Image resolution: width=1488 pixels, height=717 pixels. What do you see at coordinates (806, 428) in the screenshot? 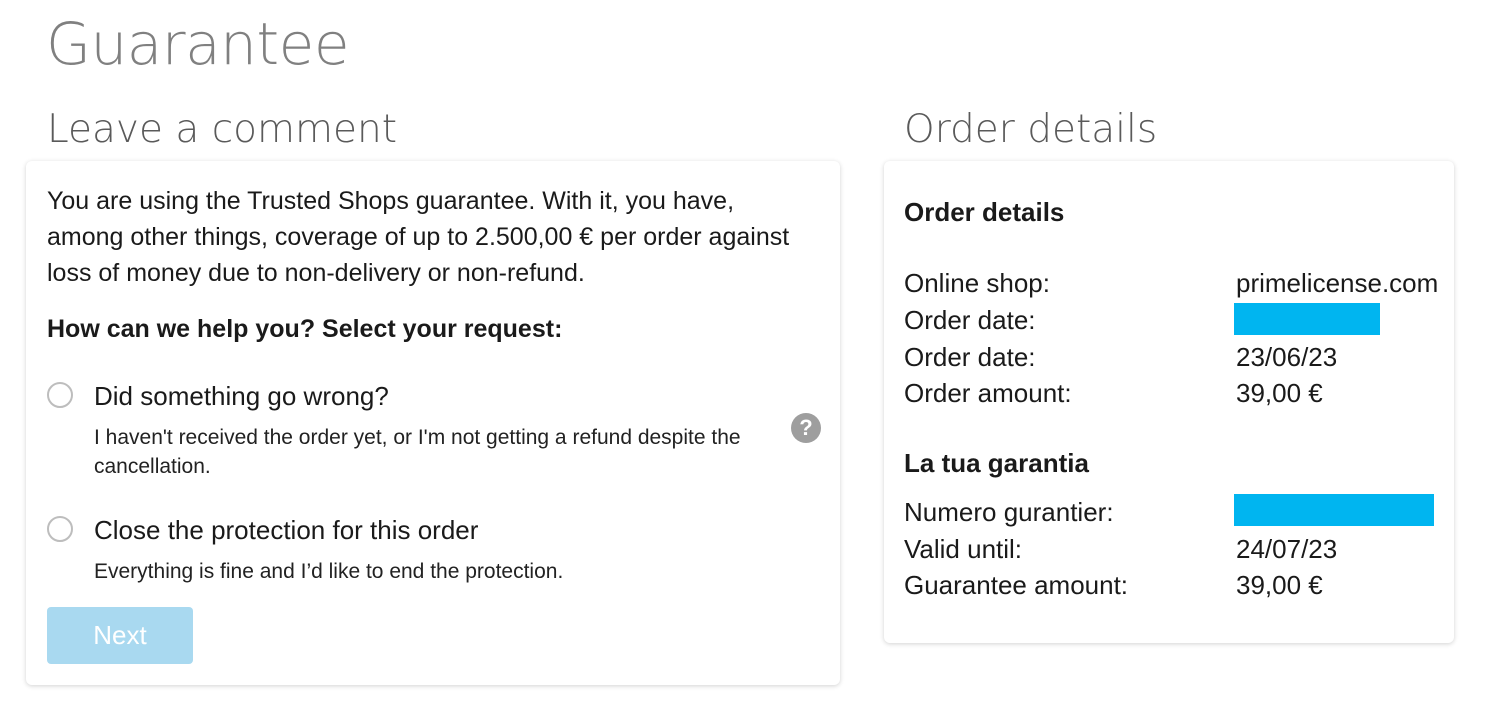
I see `question-circle-icon: ?` at bounding box center [806, 428].